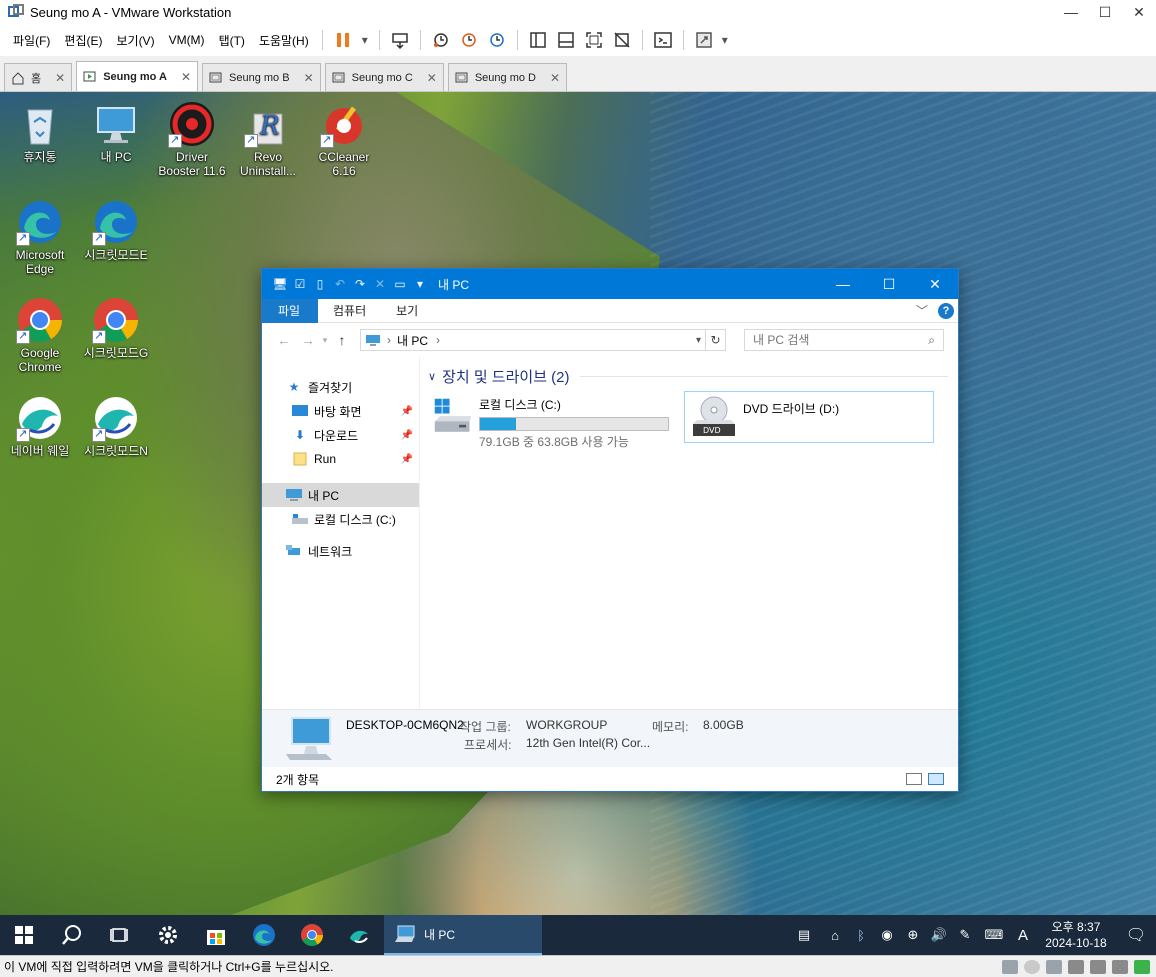  I want to click on thumbnail-view-button, so click(566, 40).